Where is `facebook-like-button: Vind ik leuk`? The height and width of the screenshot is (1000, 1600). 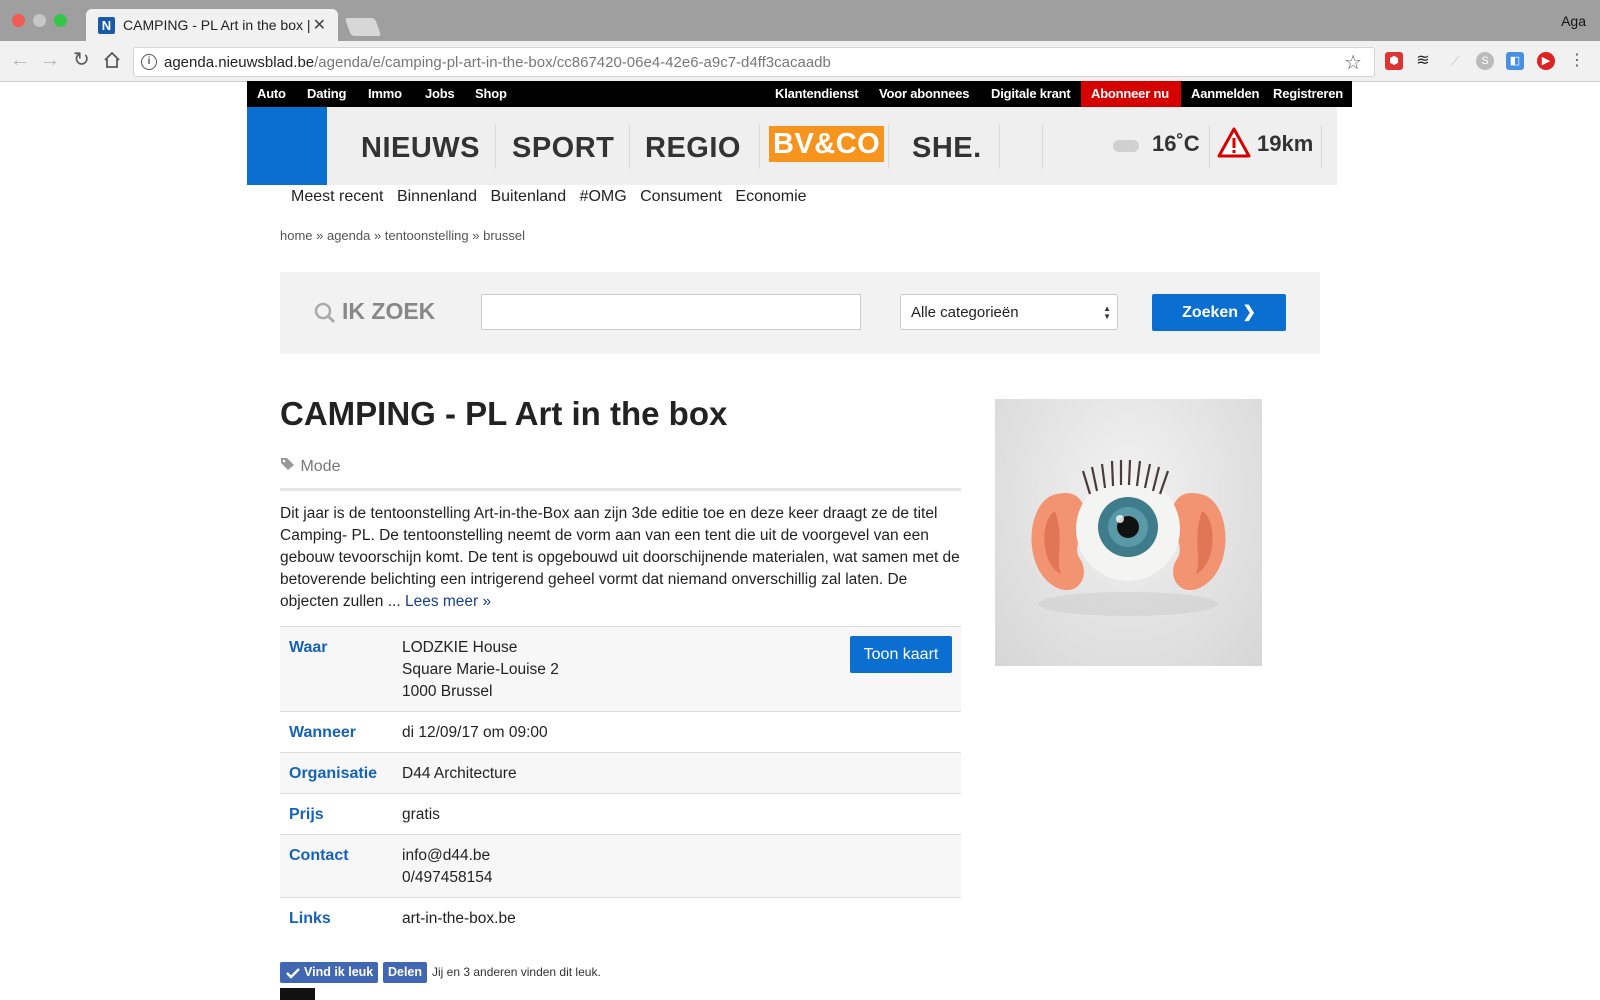
facebook-like-button: Vind ik leuk is located at coordinates (329, 972).